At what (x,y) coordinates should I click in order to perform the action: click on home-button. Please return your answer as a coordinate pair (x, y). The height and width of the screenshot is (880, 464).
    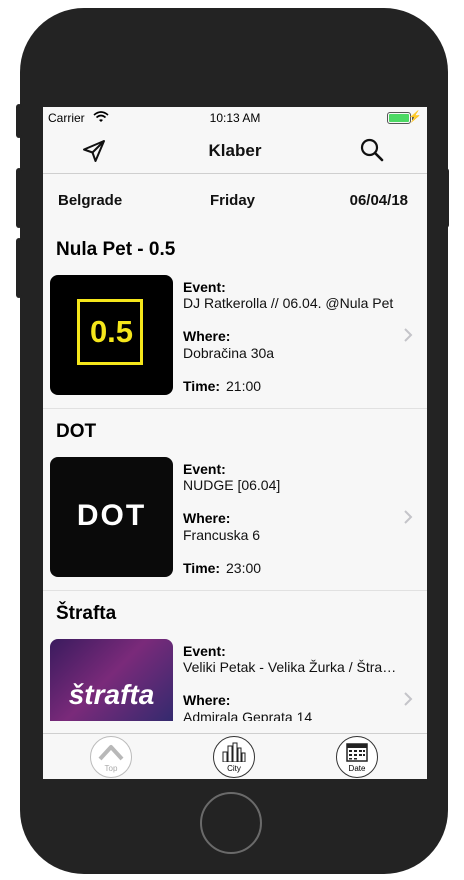
    Looking at the image, I should click on (231, 823).